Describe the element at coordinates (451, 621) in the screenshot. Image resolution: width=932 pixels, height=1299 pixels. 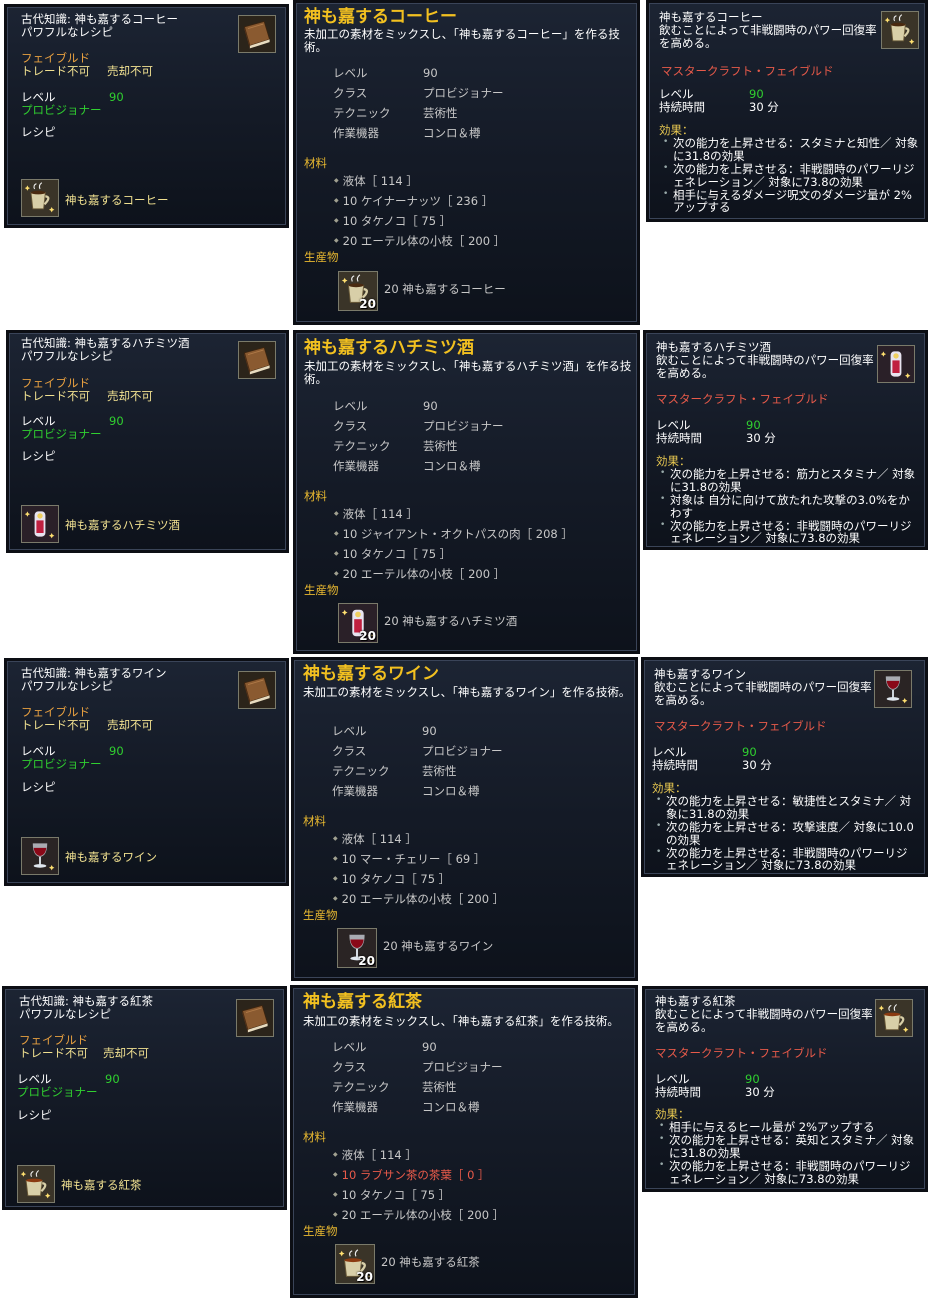
I see `product-name: 20 神も嘉するハチミツ酒` at that location.